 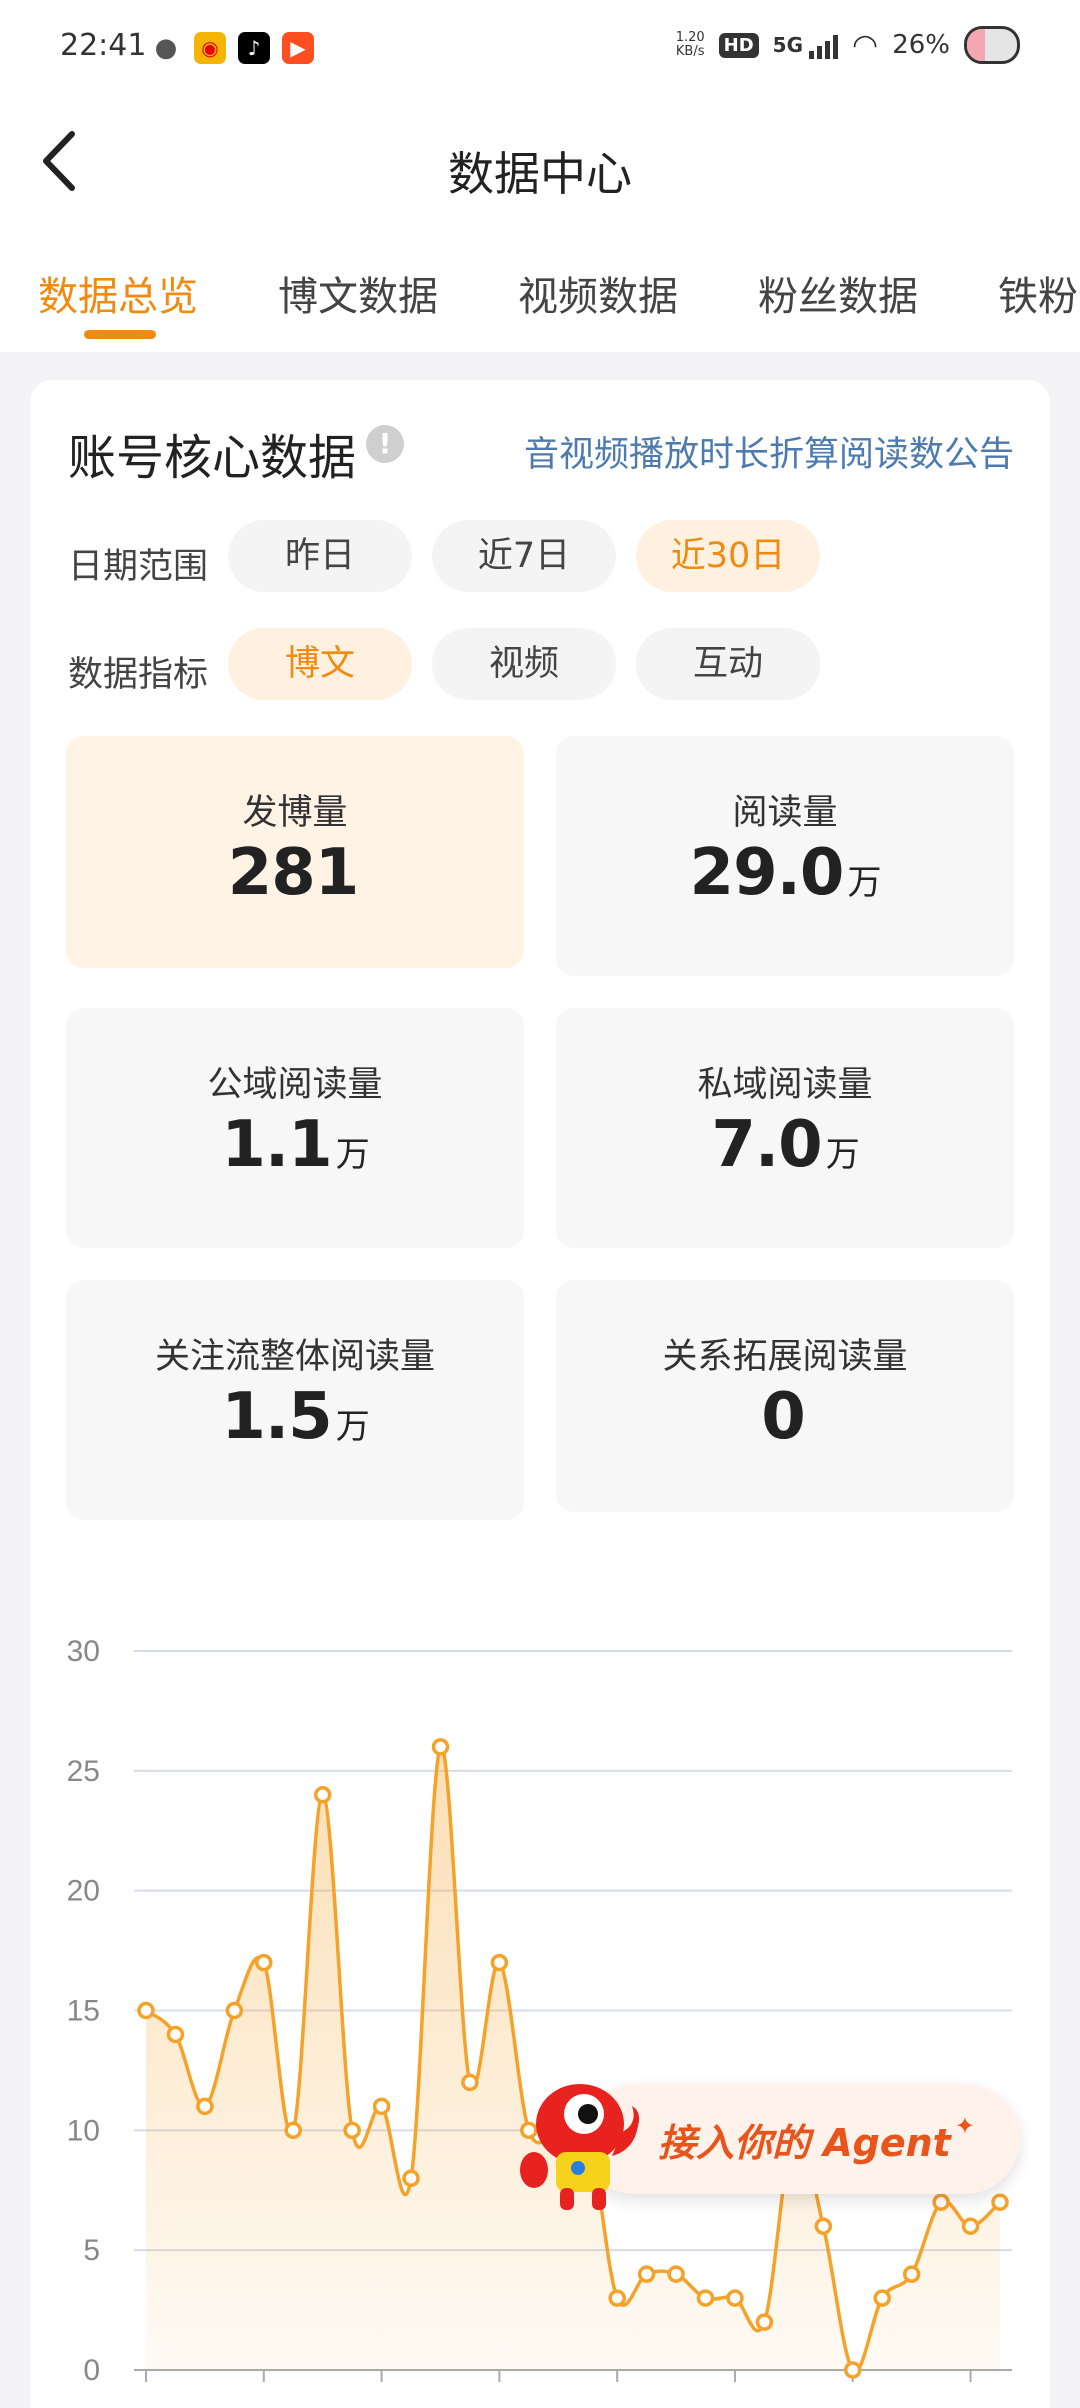 What do you see at coordinates (358, 293) in the screenshot?
I see `tab-posts: 博文数据` at bounding box center [358, 293].